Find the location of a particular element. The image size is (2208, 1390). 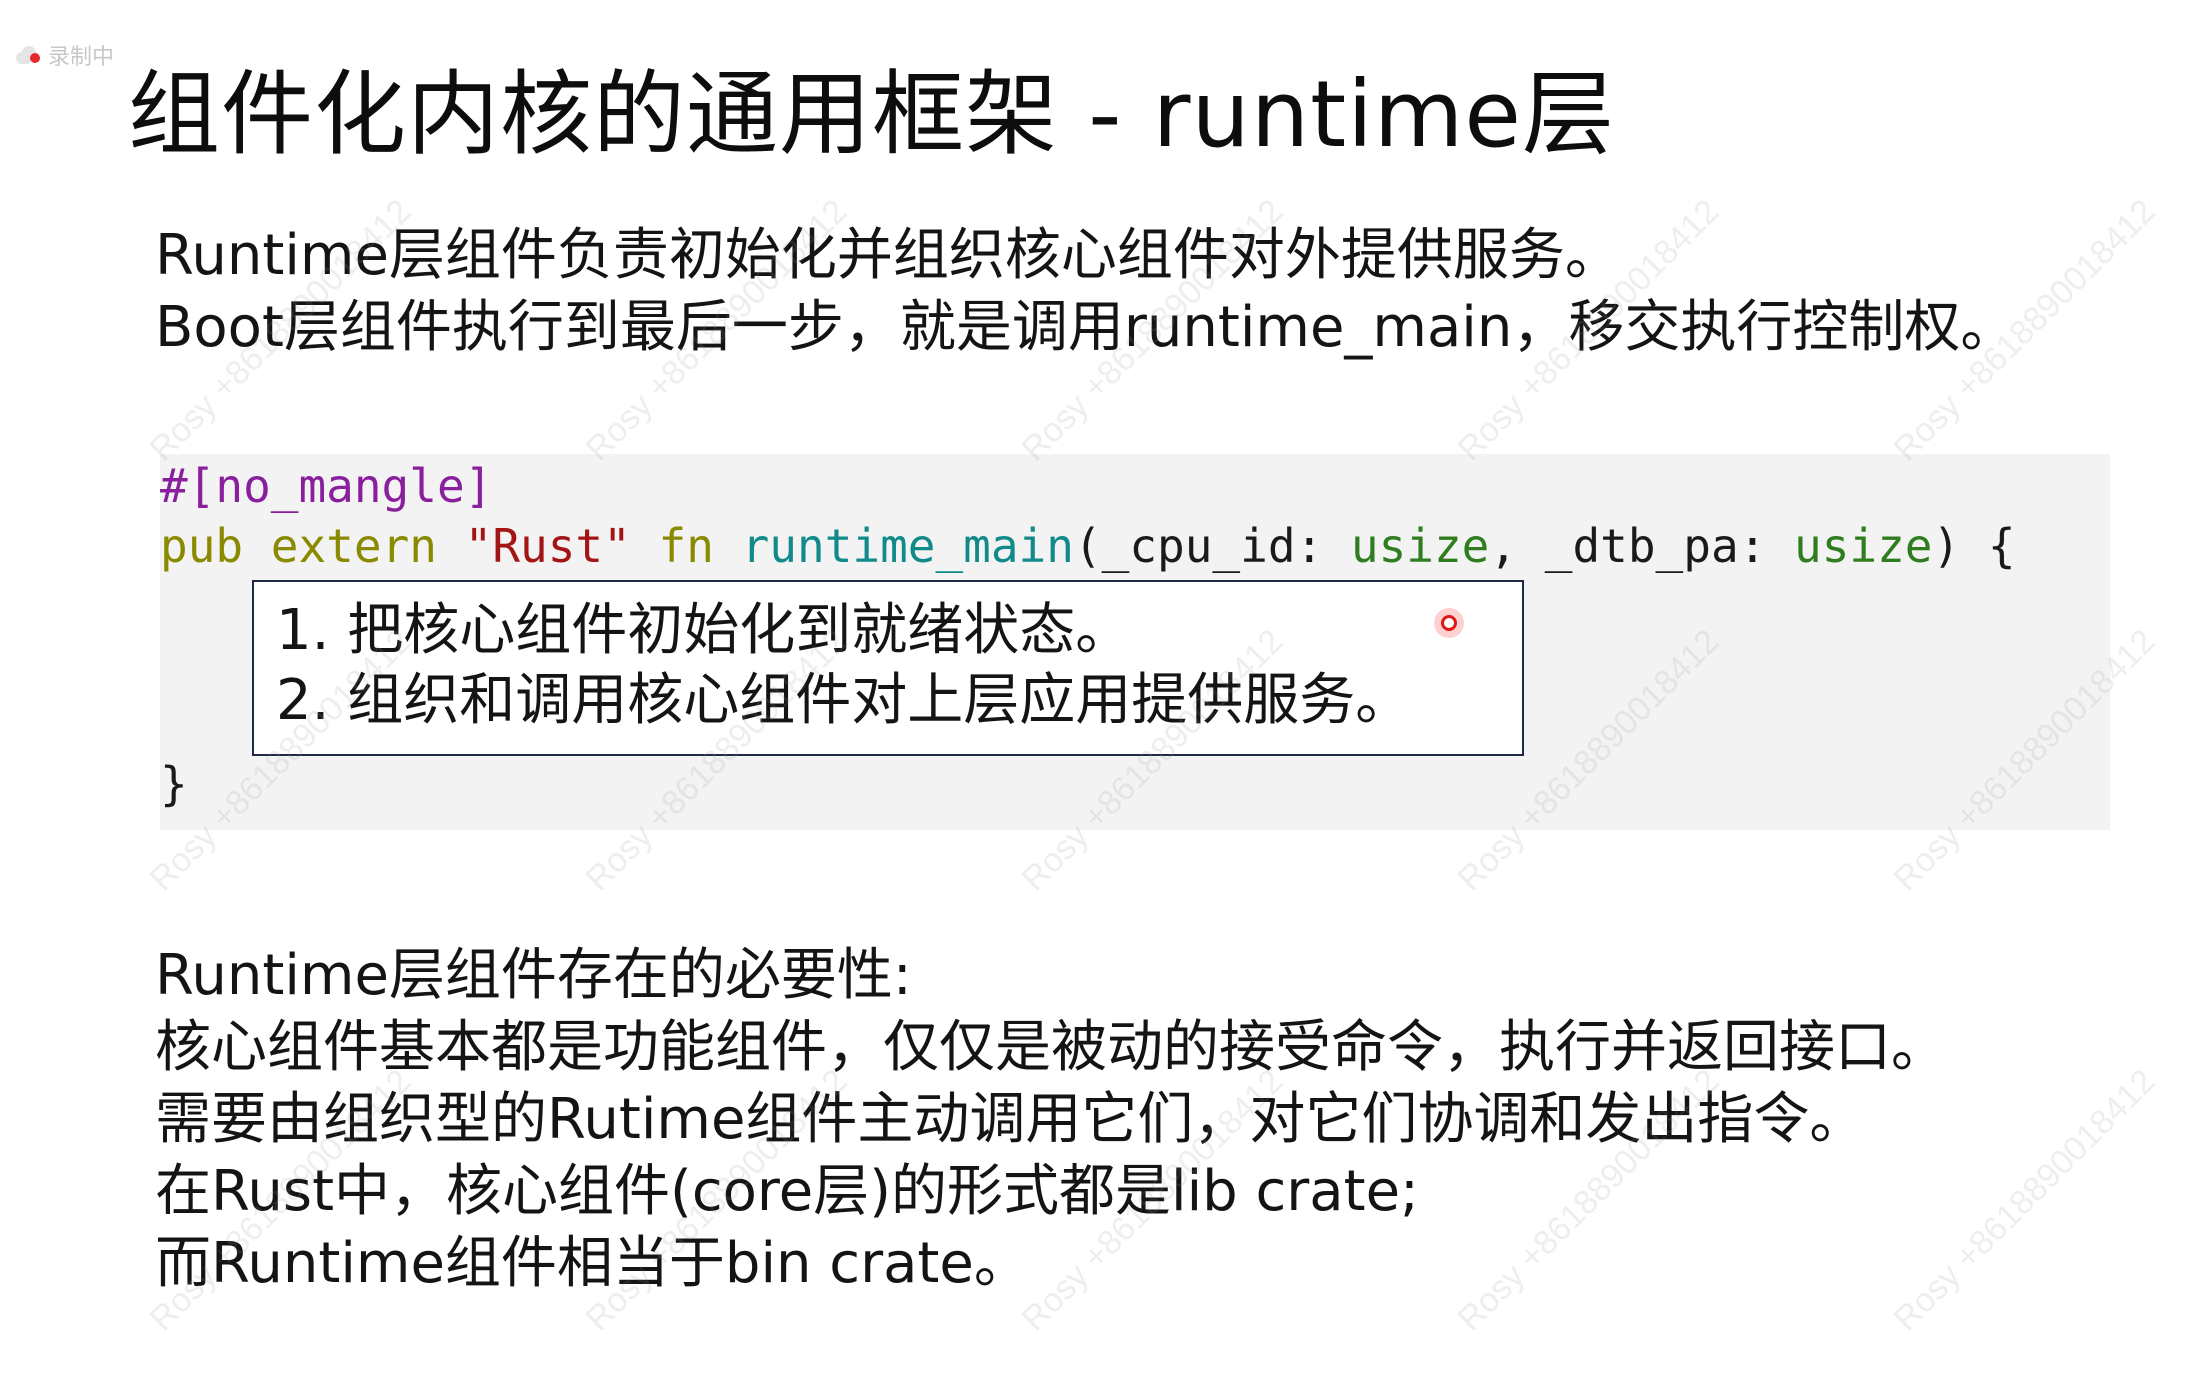

code-close-brace: } is located at coordinates (174, 784).